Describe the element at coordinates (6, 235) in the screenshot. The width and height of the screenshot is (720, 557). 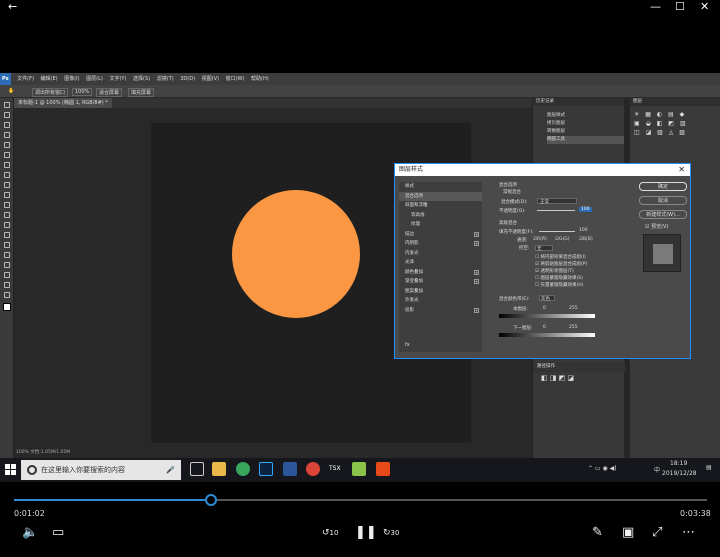
I see `dodge-tool-icon` at that location.